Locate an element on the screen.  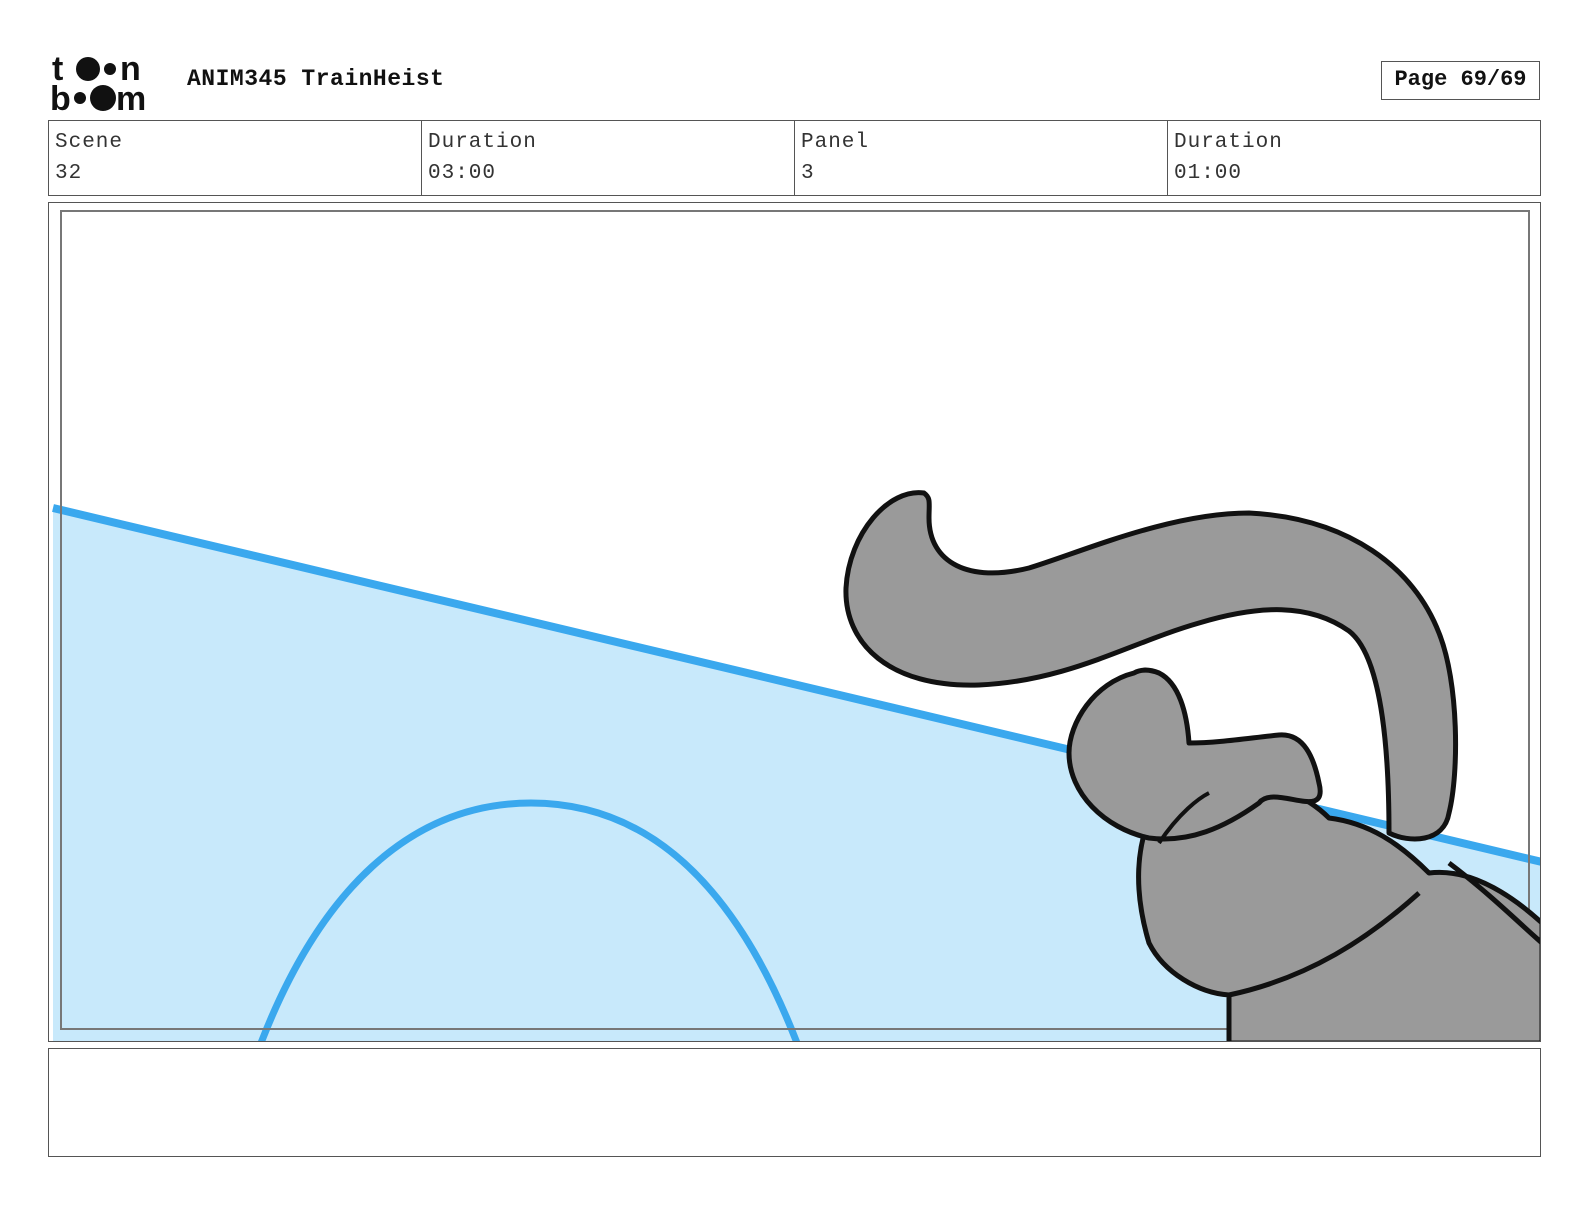
toon-boom-logo: t n b m is located at coordinates (108, 84).